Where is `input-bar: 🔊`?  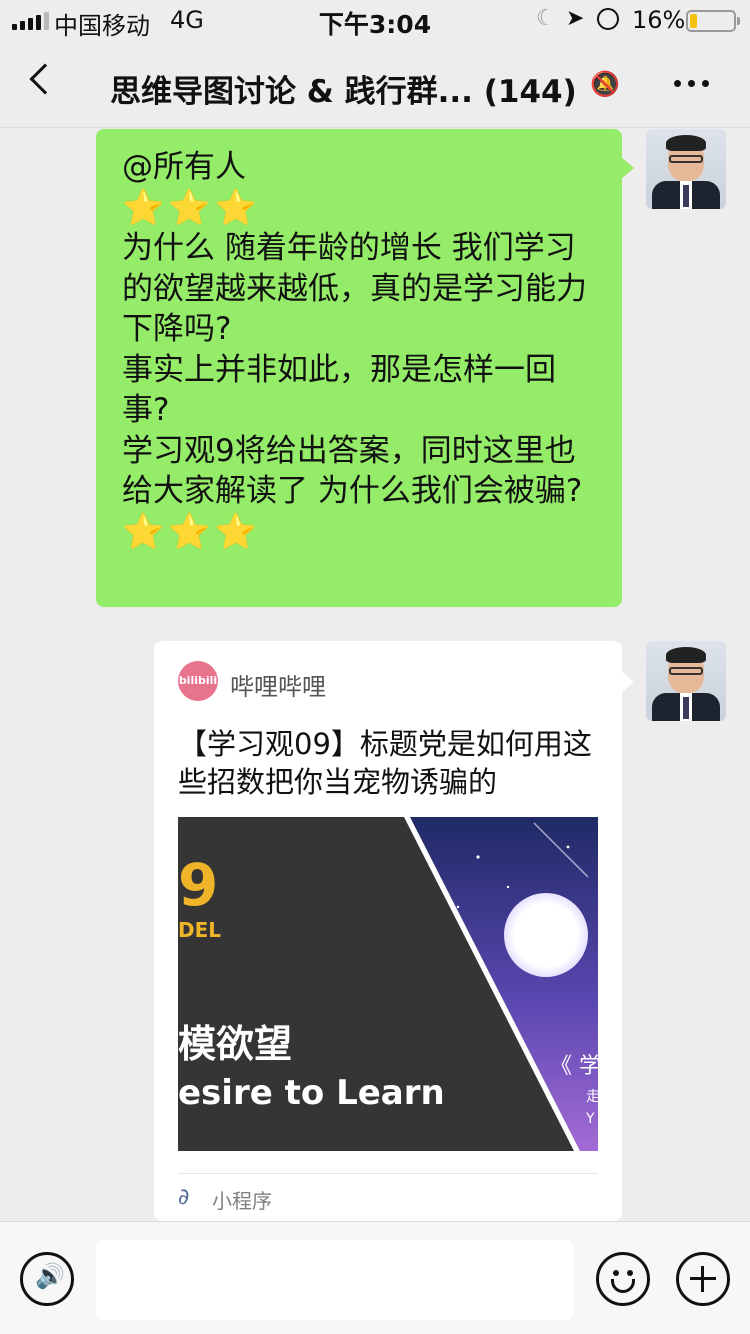 input-bar: 🔊 is located at coordinates (375, 1277).